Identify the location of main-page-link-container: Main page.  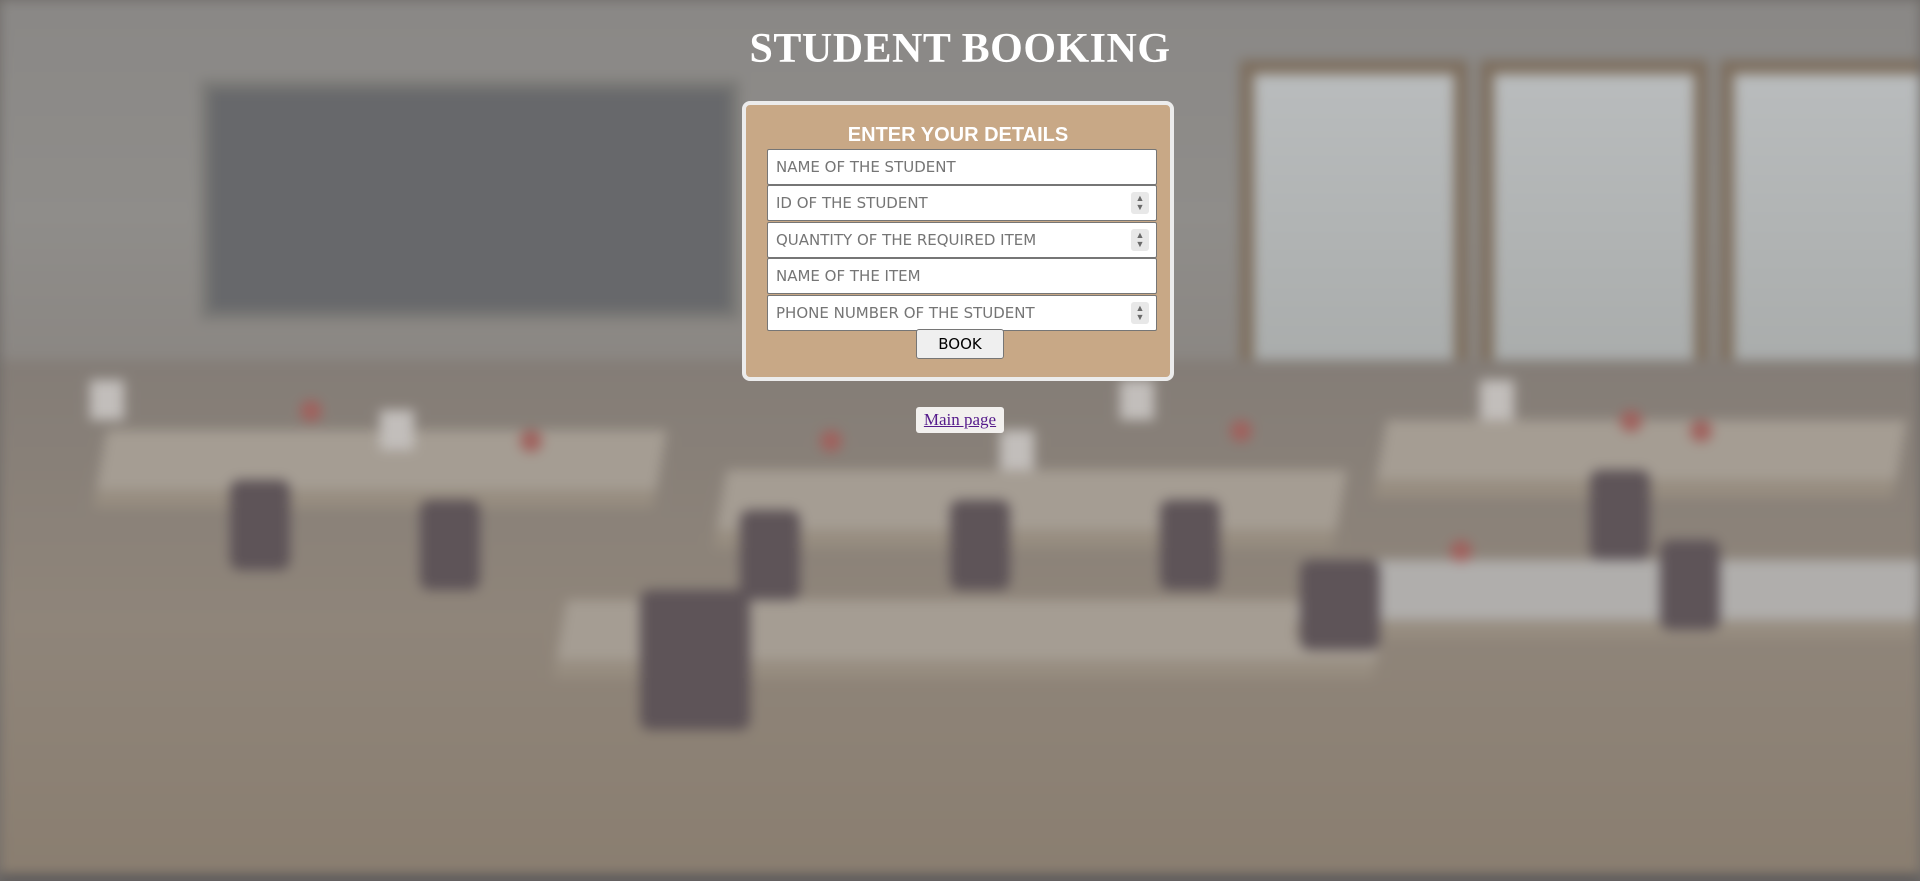
(960, 420).